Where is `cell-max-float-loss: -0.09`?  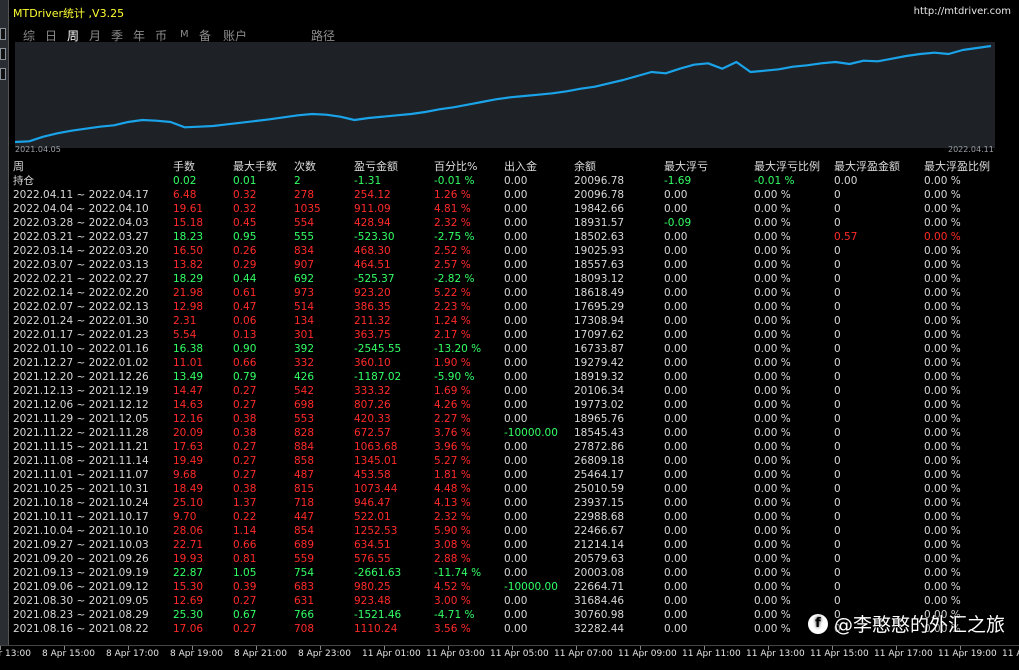 cell-max-float-loss: -0.09 is located at coordinates (678, 223).